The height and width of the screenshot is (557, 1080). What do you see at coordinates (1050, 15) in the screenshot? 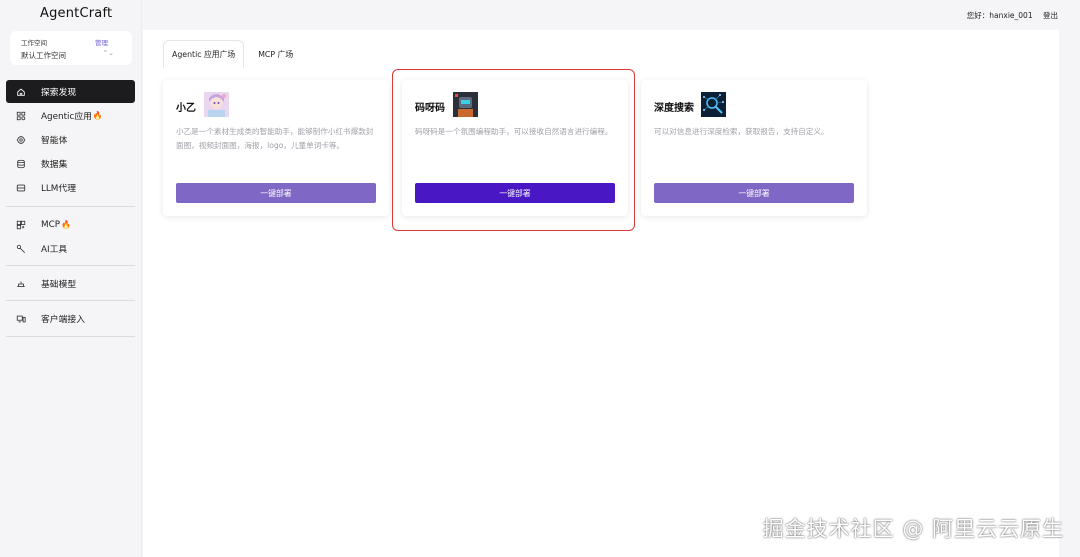
I see `logout-link: 登出` at bounding box center [1050, 15].